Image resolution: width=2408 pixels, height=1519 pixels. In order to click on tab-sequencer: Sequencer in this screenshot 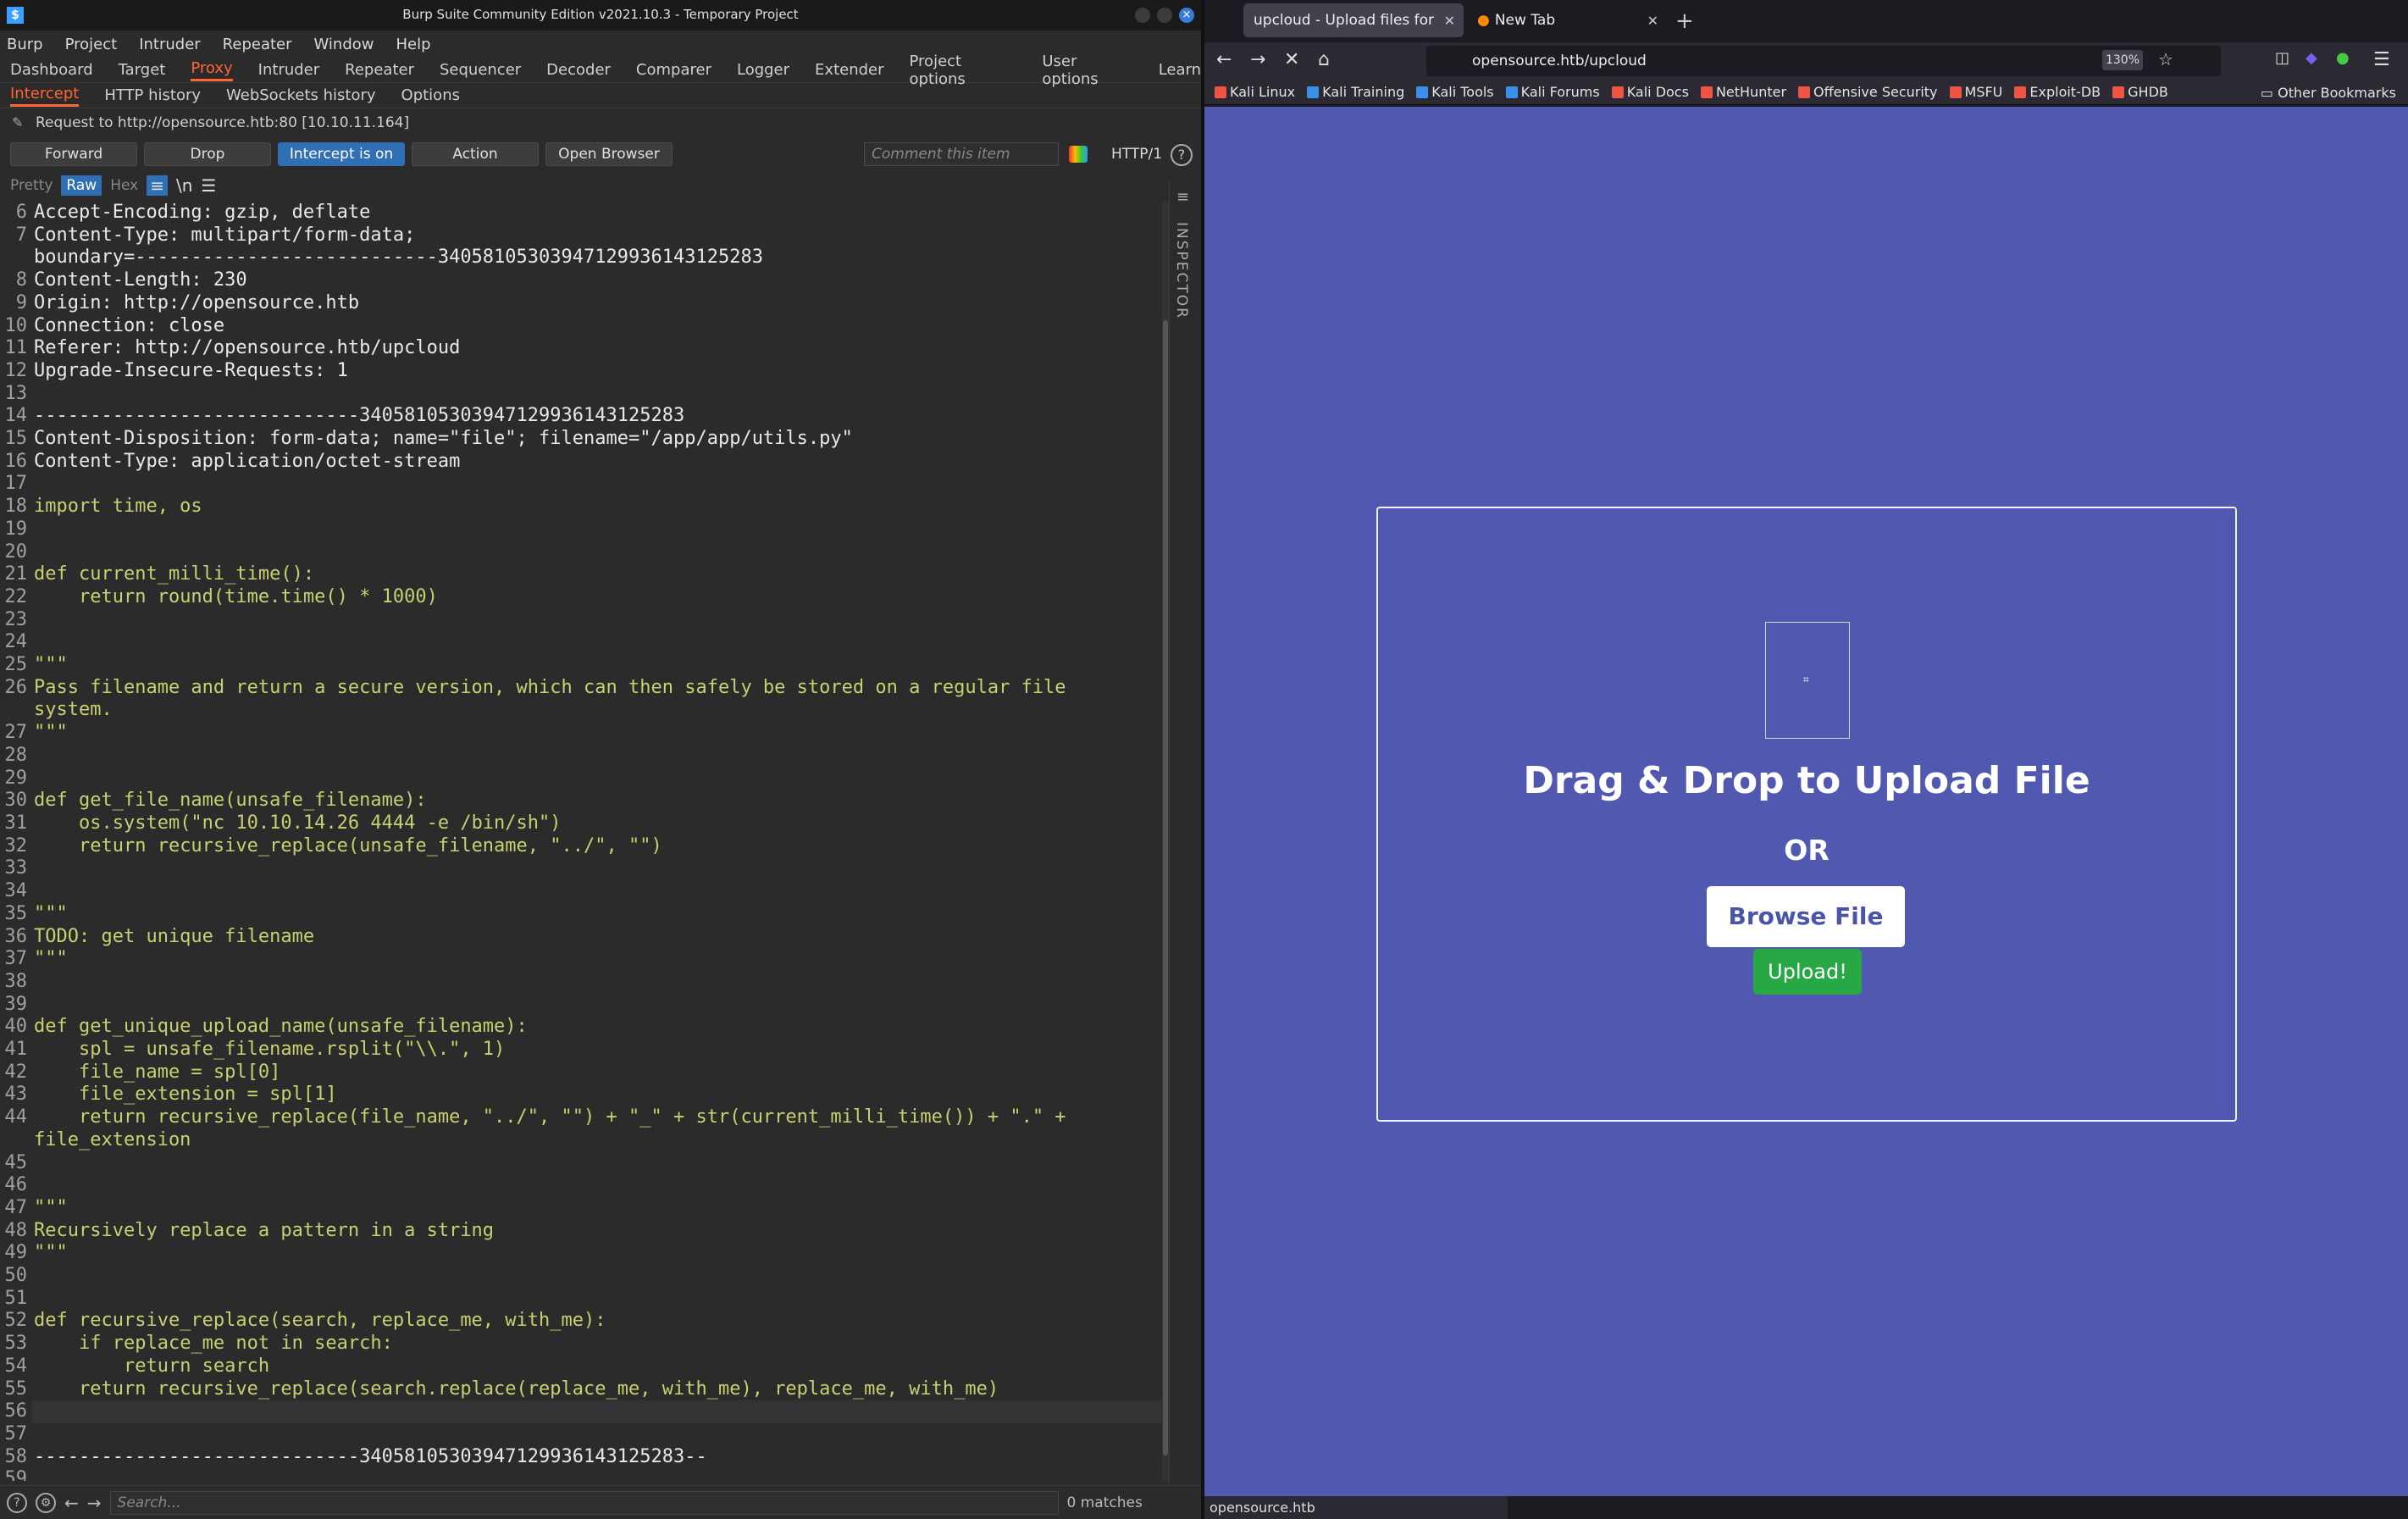, I will do `click(481, 70)`.